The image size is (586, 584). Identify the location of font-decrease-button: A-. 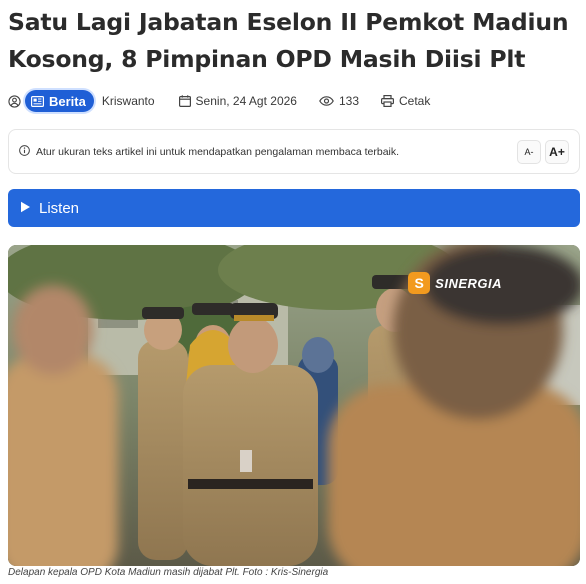
(529, 151).